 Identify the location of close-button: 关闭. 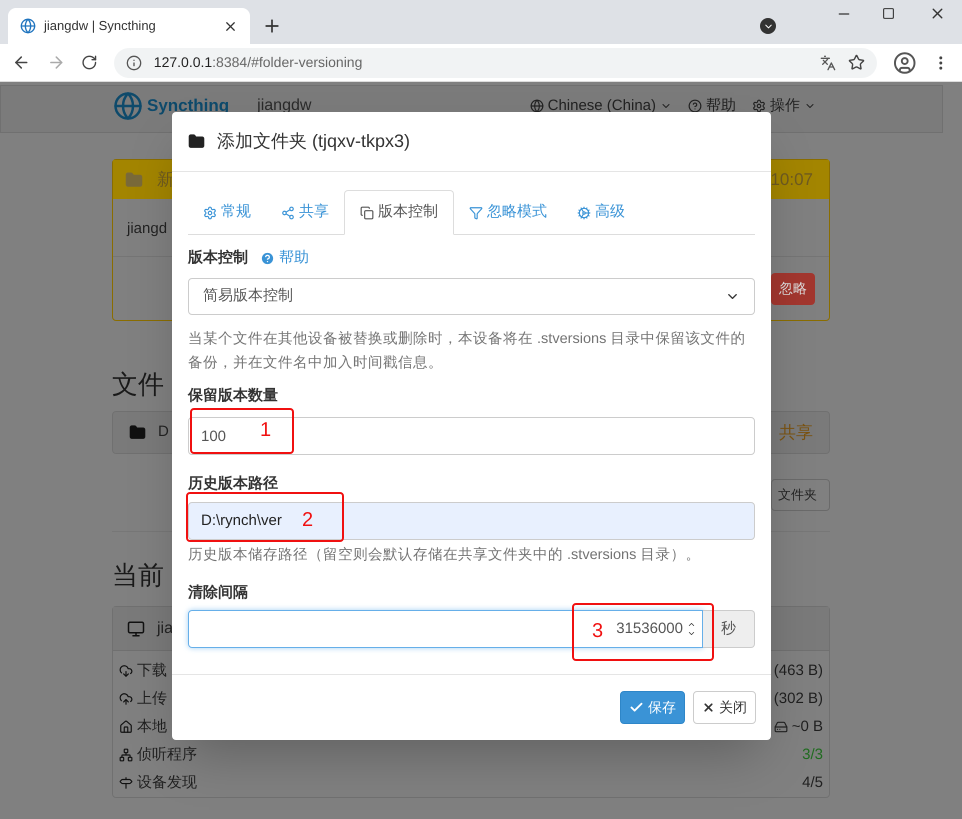
(724, 707).